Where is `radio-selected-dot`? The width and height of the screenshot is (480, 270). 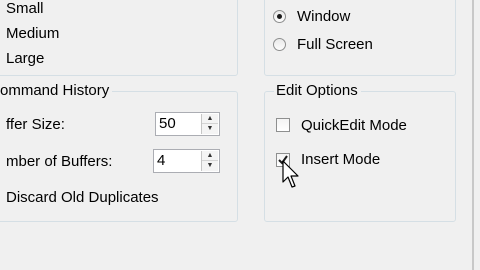 radio-selected-dot is located at coordinates (279, 16).